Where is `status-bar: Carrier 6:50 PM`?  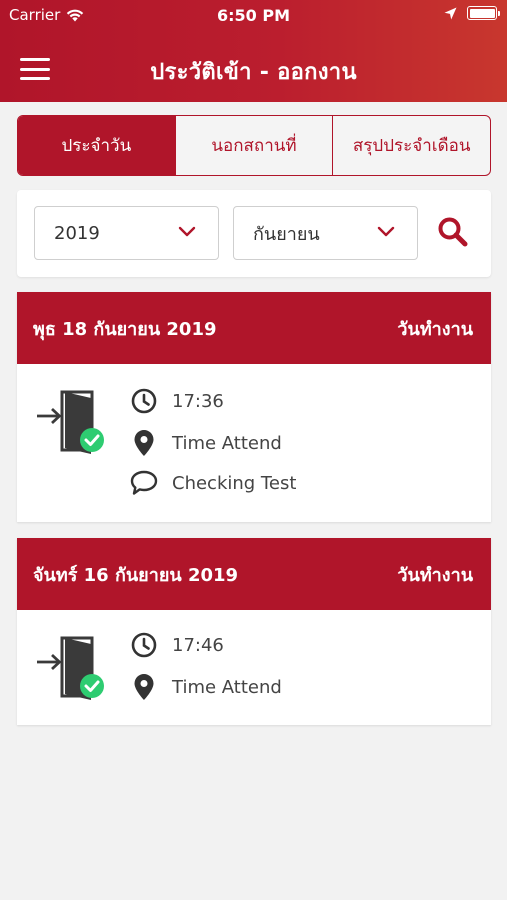 status-bar: Carrier 6:50 PM is located at coordinates (253, 15).